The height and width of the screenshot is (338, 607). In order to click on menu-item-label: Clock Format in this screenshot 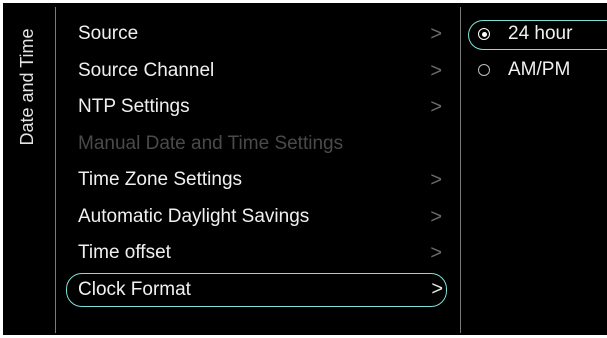, I will do `click(134, 289)`.